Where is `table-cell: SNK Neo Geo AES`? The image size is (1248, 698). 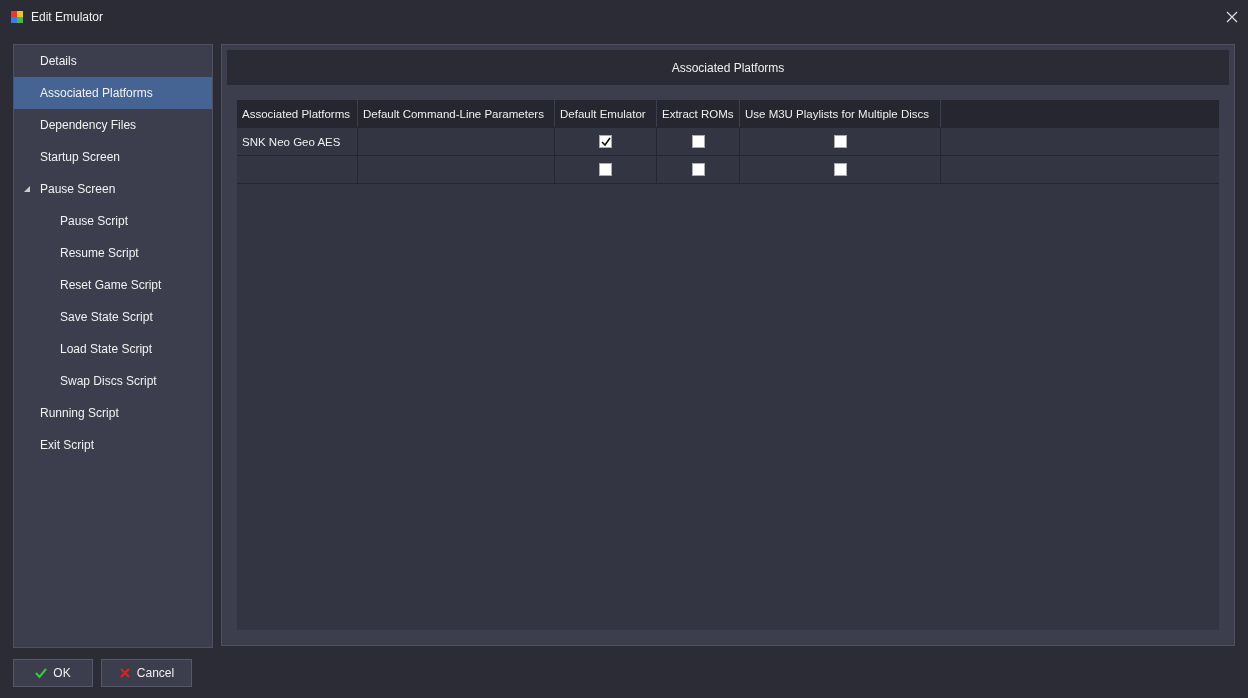 table-cell: SNK Neo Geo AES is located at coordinates (297, 141).